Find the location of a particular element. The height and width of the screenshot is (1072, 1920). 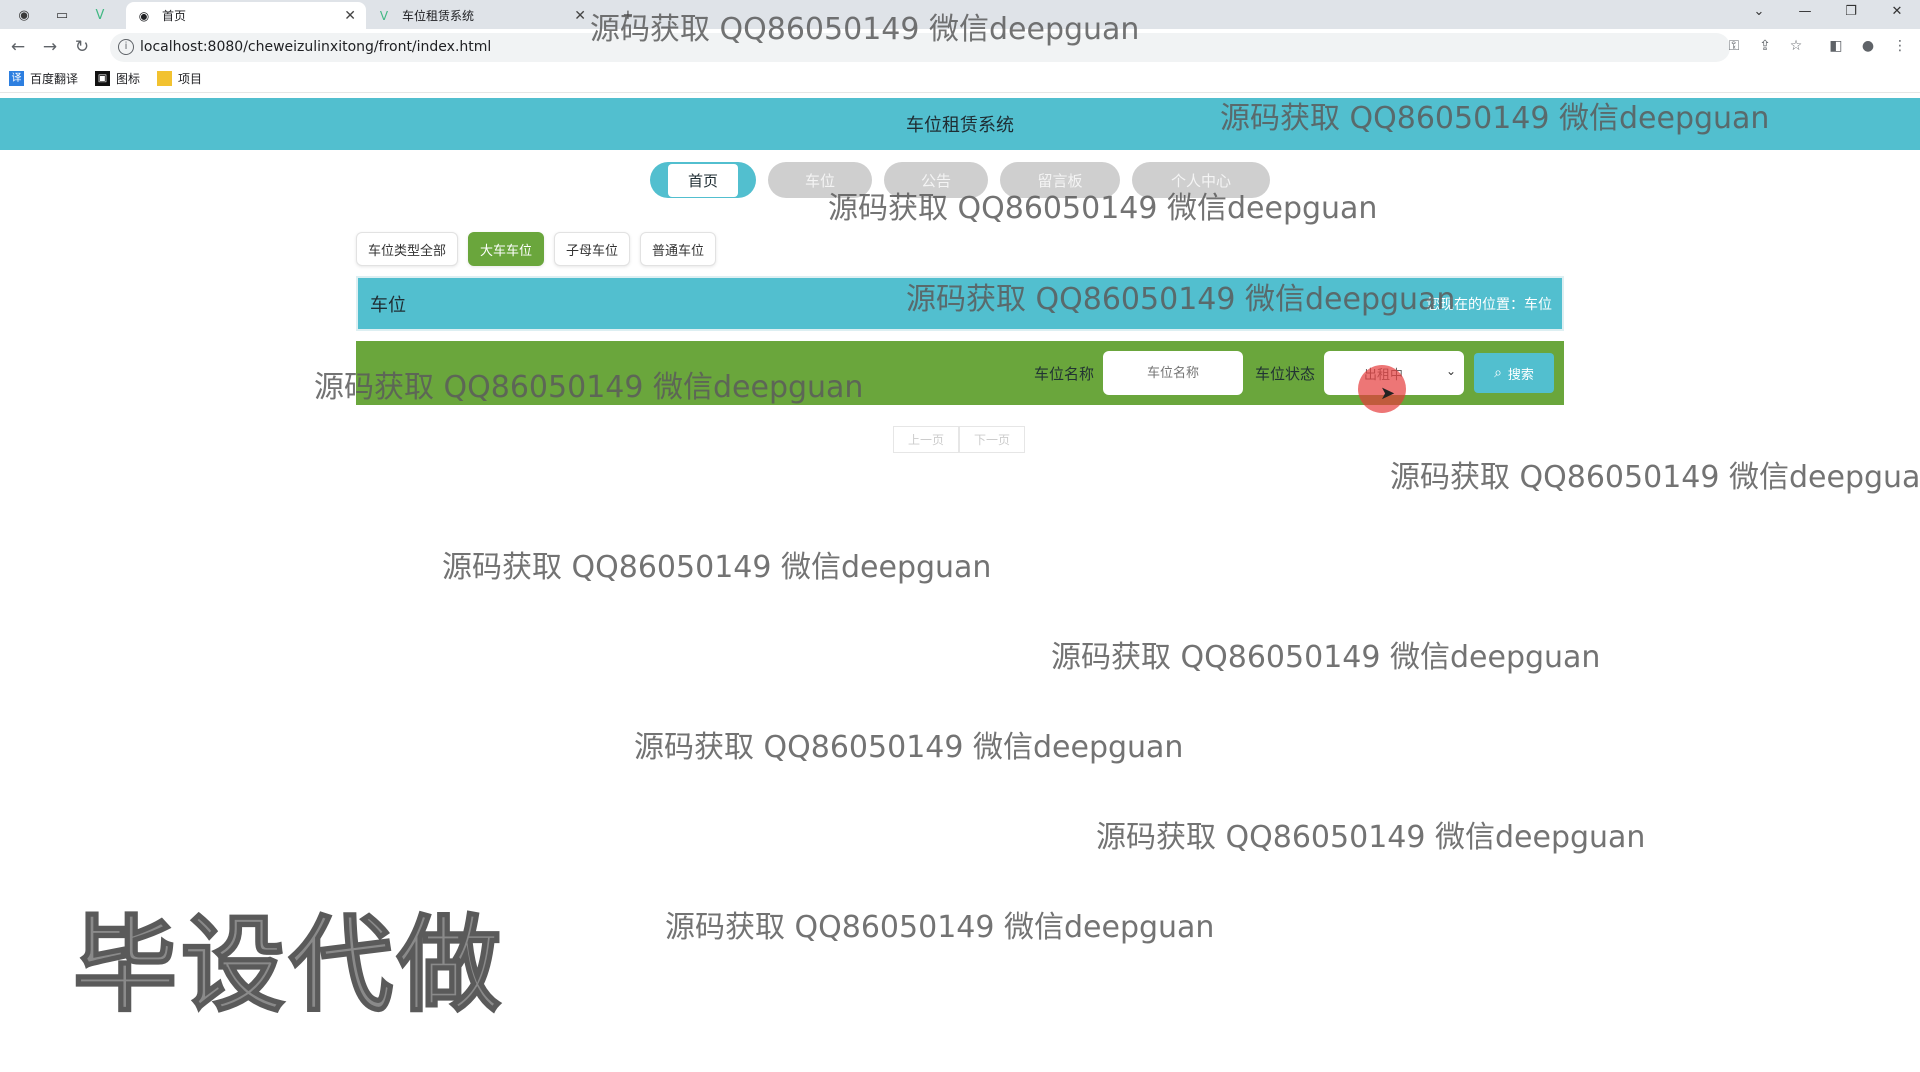

bookmark-label: 图标 is located at coordinates (128, 79).